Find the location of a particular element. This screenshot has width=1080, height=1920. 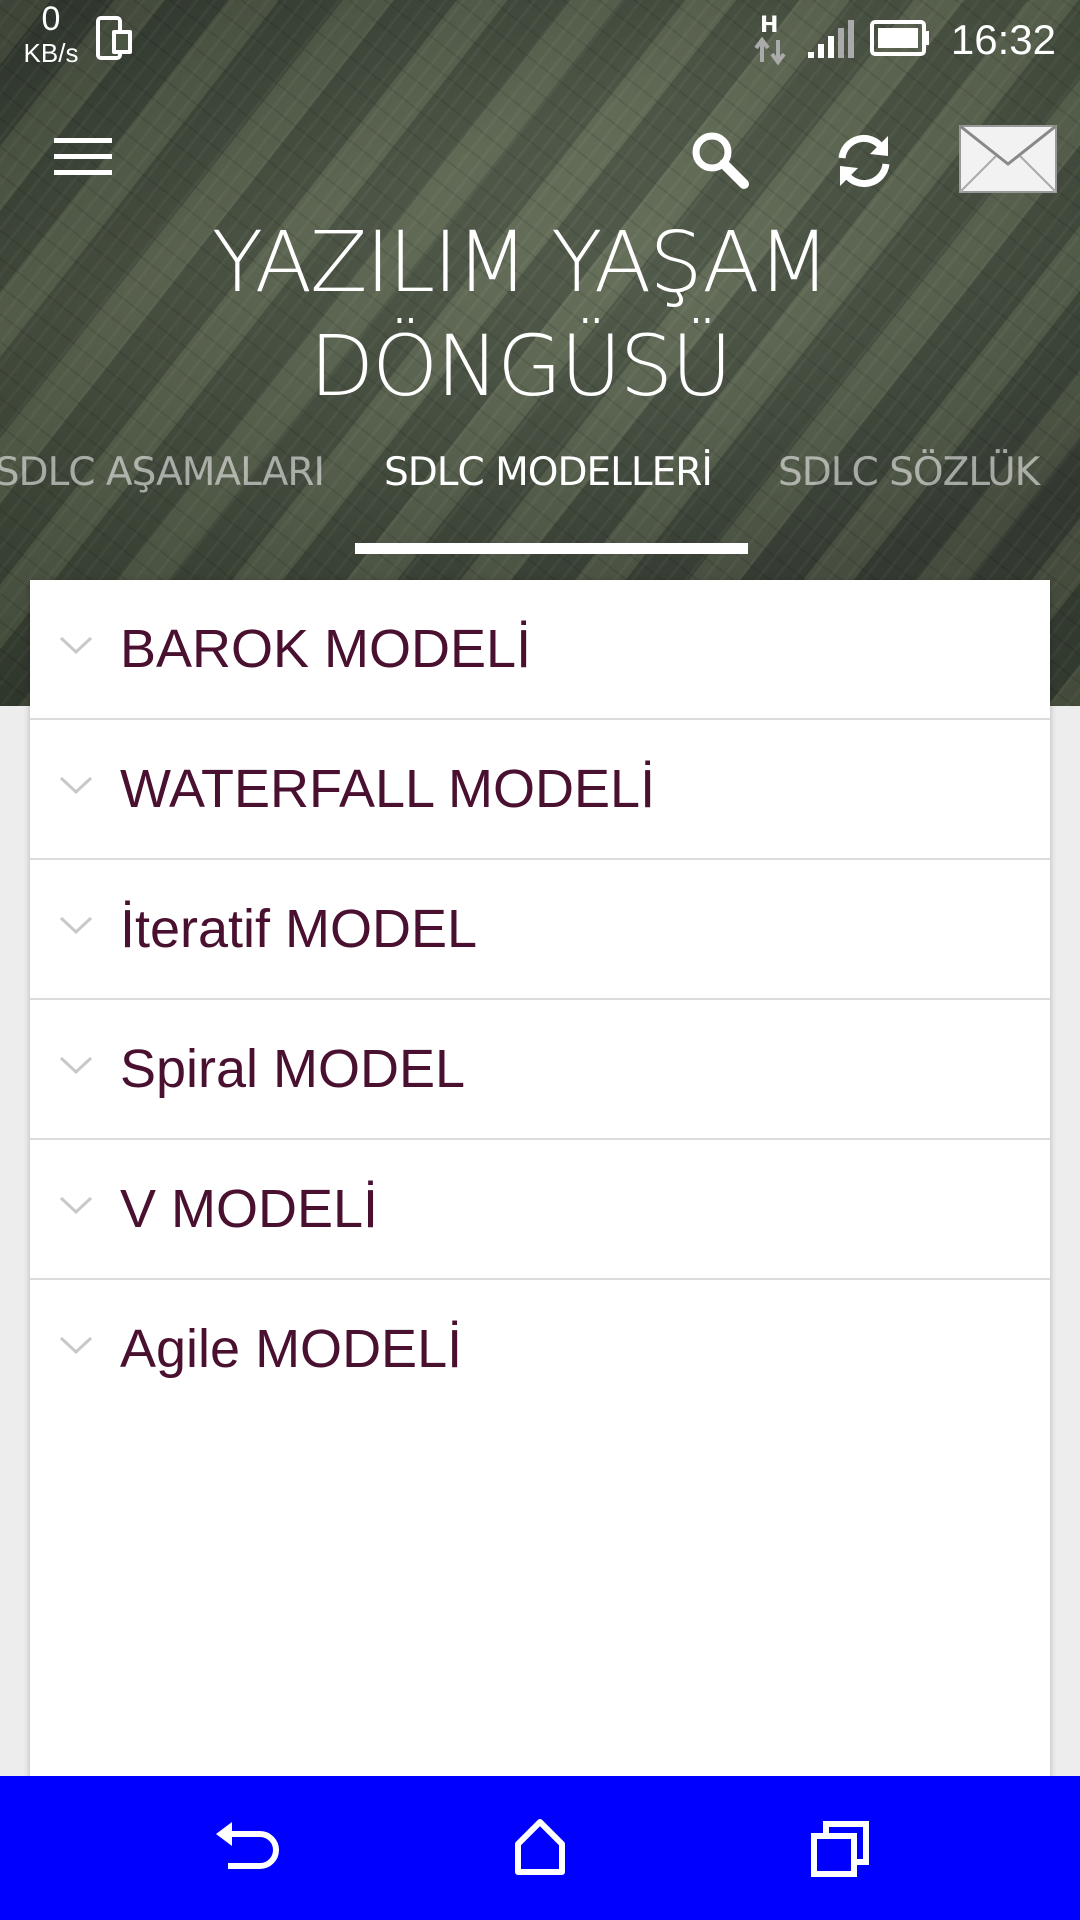

network-speed-value: 0 is located at coordinates (51, 19).